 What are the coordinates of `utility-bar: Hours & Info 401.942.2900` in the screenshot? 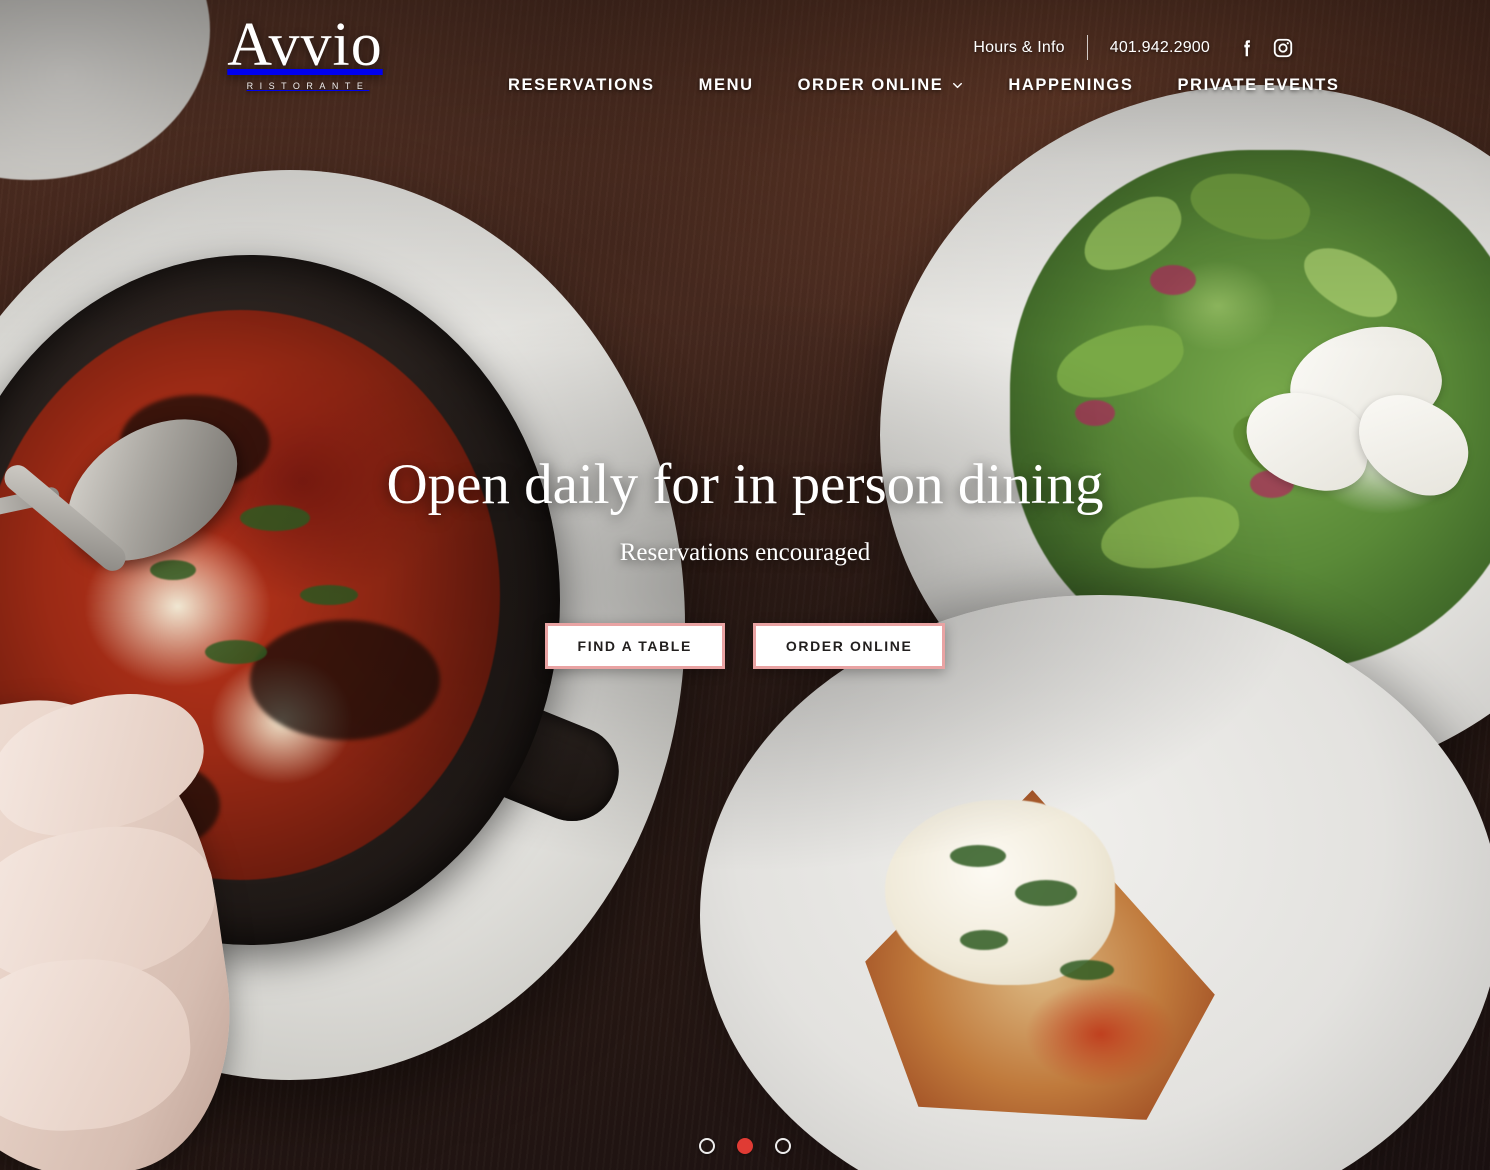 It's located at (1133, 47).